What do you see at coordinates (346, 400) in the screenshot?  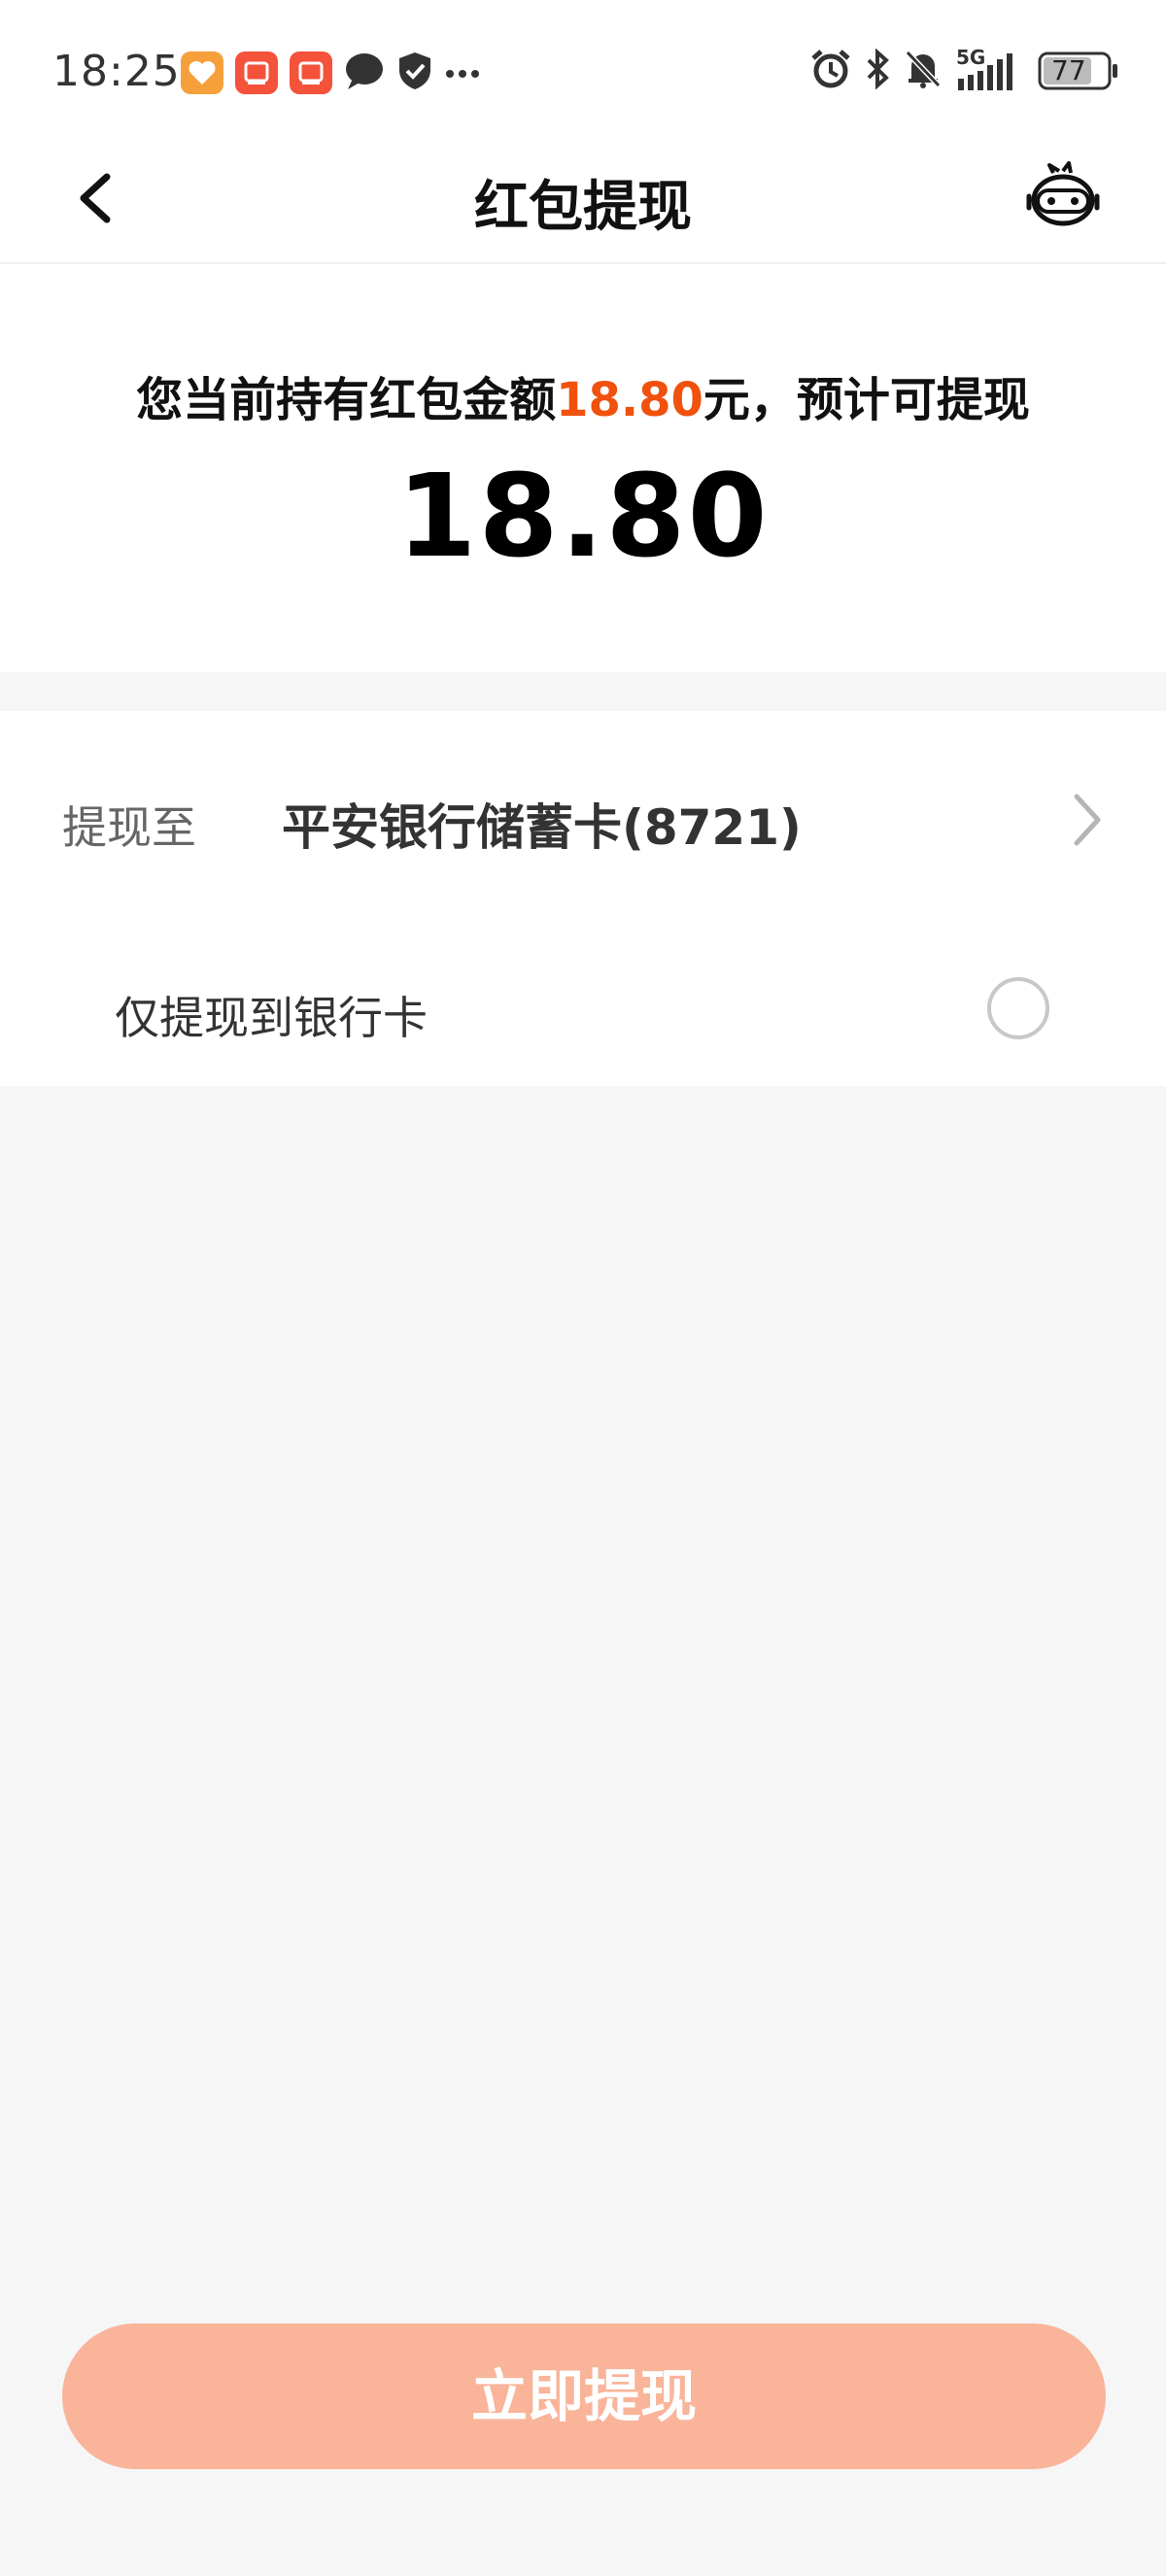 I see `amount-desc-prefix: 您当前持有红包金额` at bounding box center [346, 400].